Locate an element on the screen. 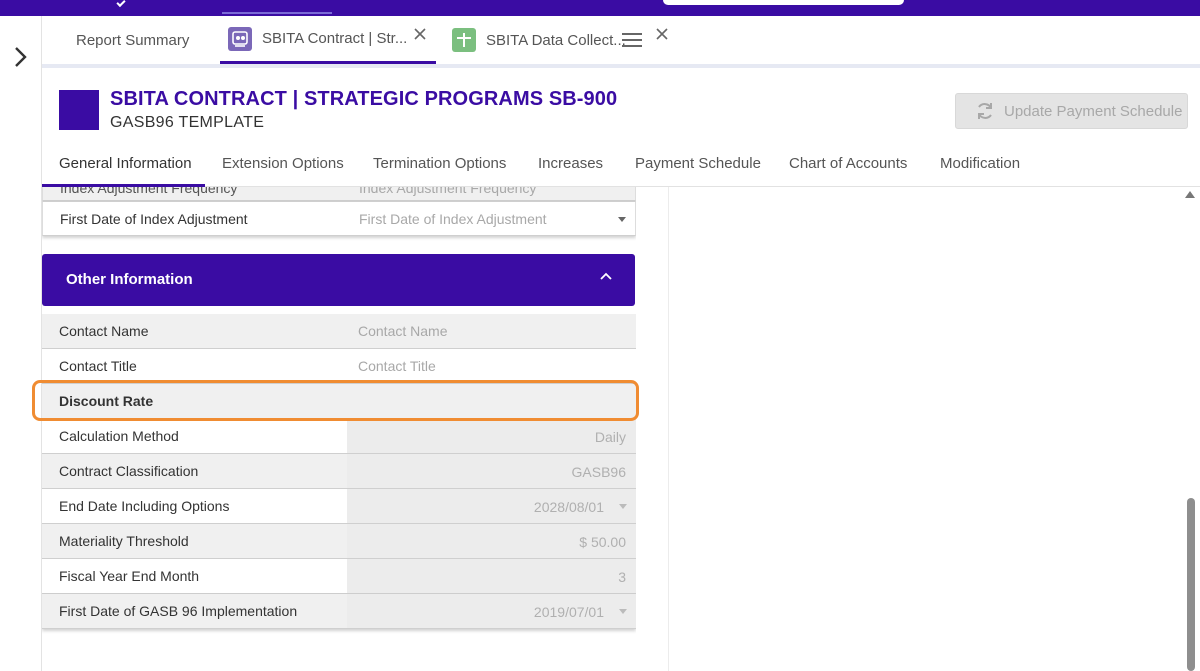  contact-title-field: Contact Title Contact Title is located at coordinates (339, 366).